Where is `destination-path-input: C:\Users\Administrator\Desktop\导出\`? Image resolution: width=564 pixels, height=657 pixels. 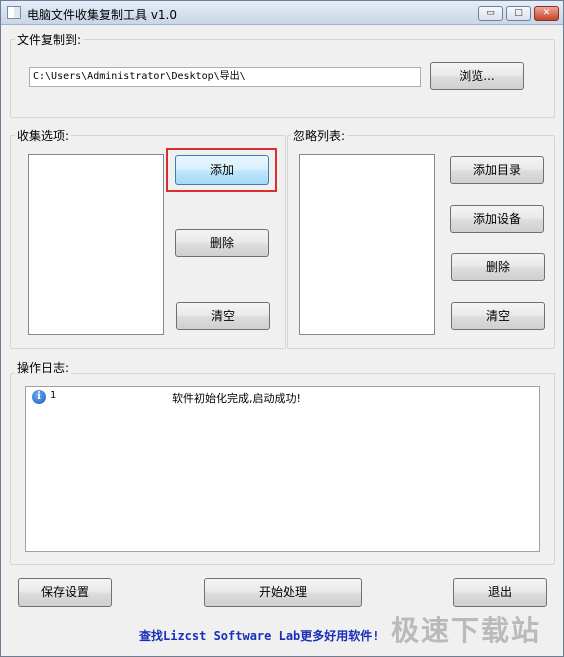
destination-path-input: C:\Users\Administrator\Desktop\导出\ is located at coordinates (225, 77).